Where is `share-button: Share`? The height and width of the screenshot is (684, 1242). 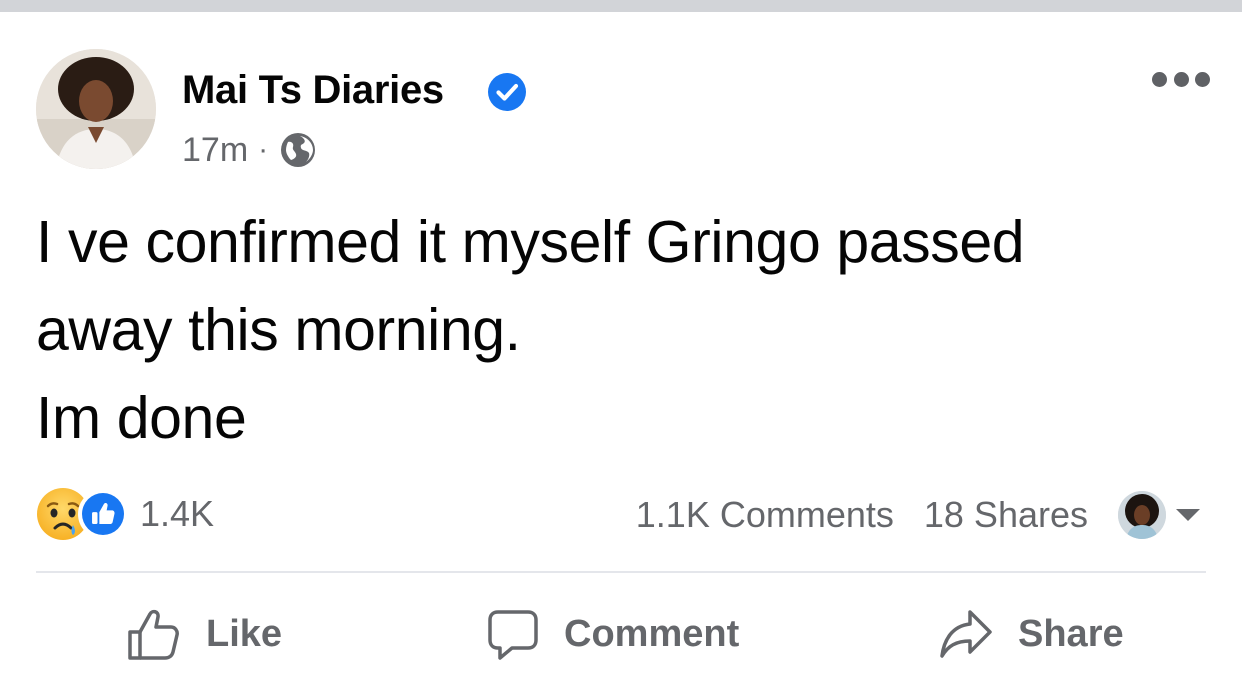 share-button: Share is located at coordinates (1031, 634).